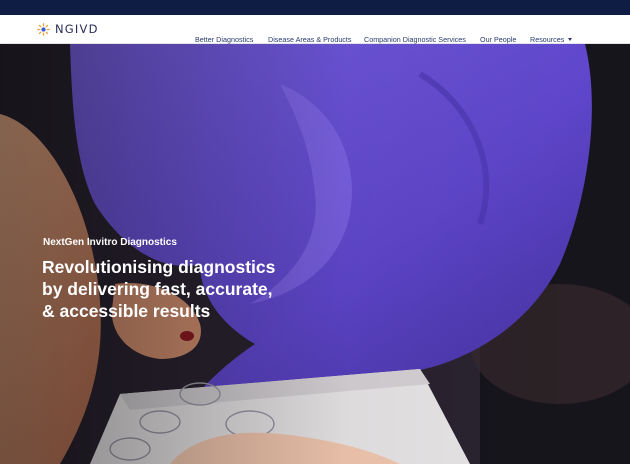  I want to click on chevron-down-icon, so click(570, 39).